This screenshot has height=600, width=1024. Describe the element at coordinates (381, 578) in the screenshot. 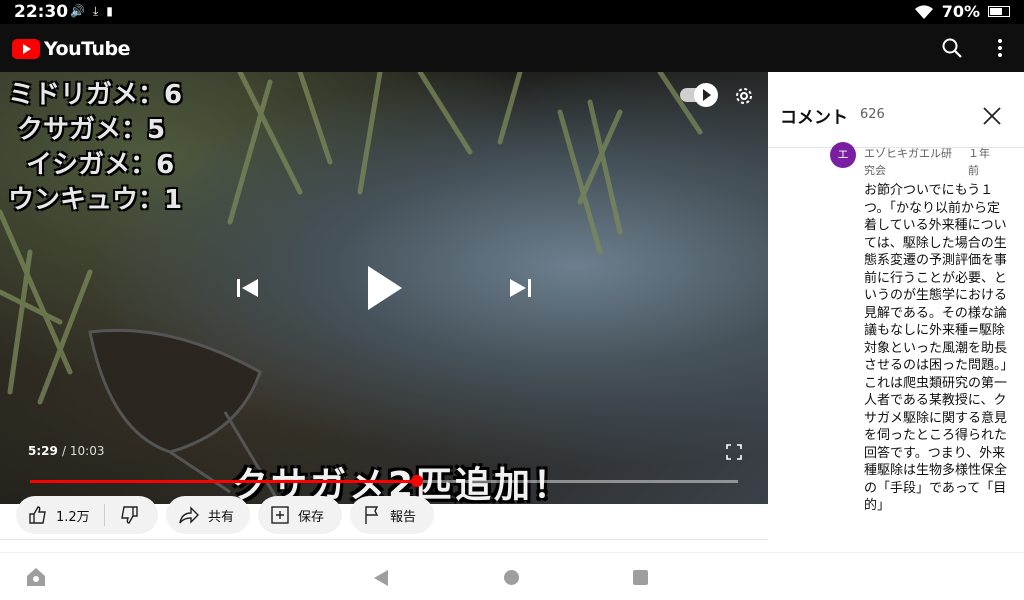

I see `back-icon` at that location.